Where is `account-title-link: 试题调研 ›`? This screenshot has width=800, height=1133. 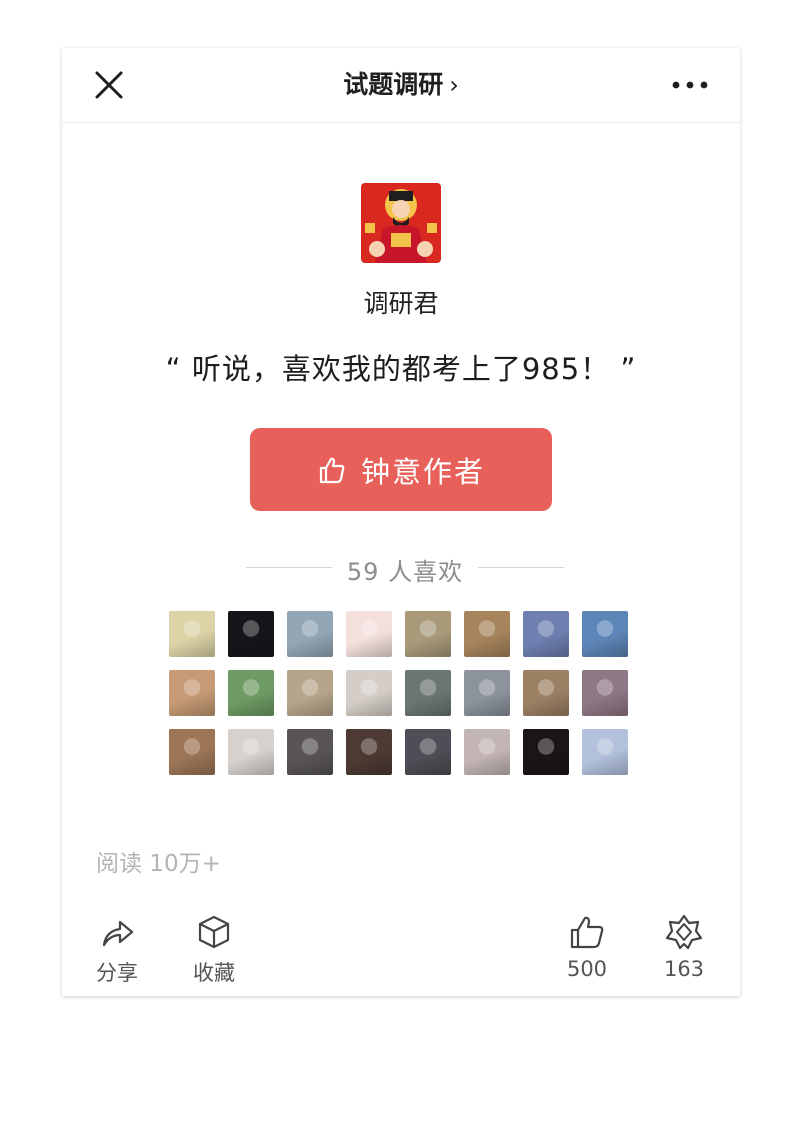
account-title-link: 试题调研 › is located at coordinates (401, 85).